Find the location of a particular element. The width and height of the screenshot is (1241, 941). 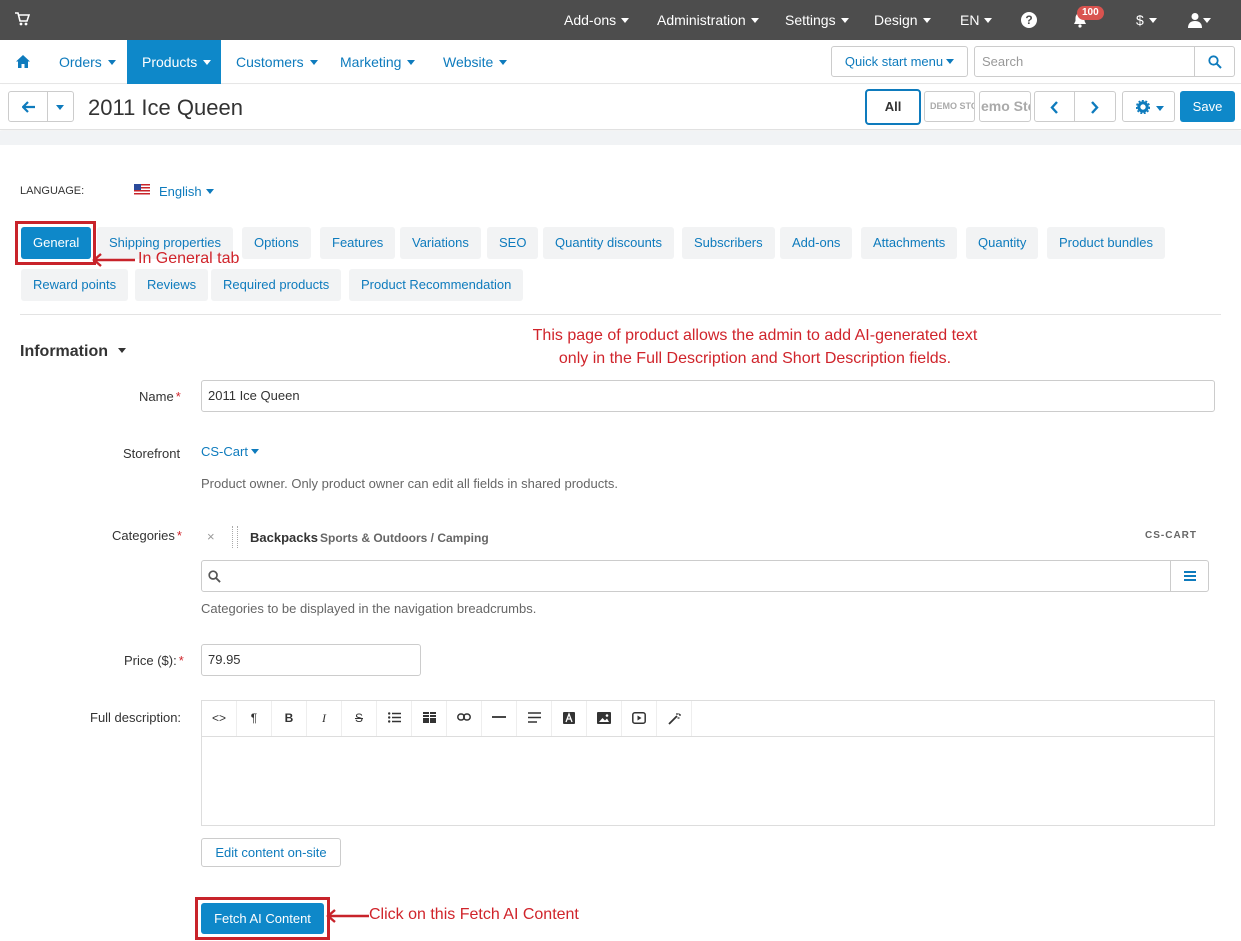

font-color-icon is located at coordinates (569, 718).